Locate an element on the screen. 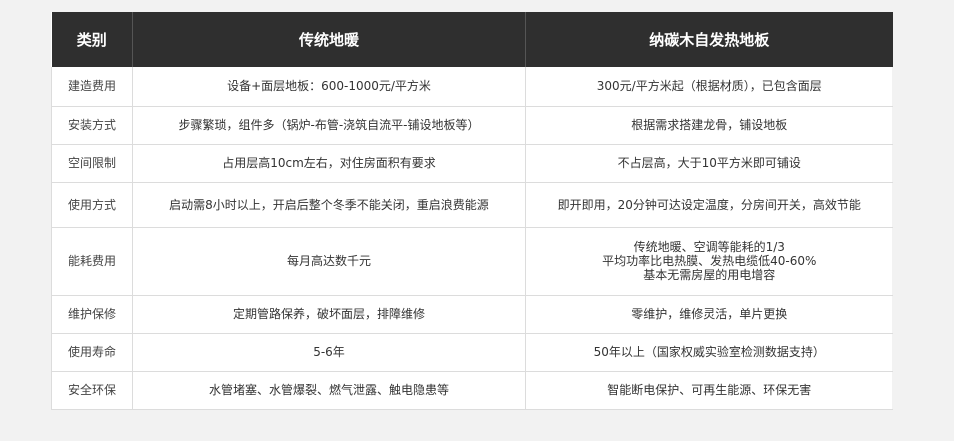  row-traditional: 占用层高10cm左右，对住房面积有要求 is located at coordinates (329, 163).